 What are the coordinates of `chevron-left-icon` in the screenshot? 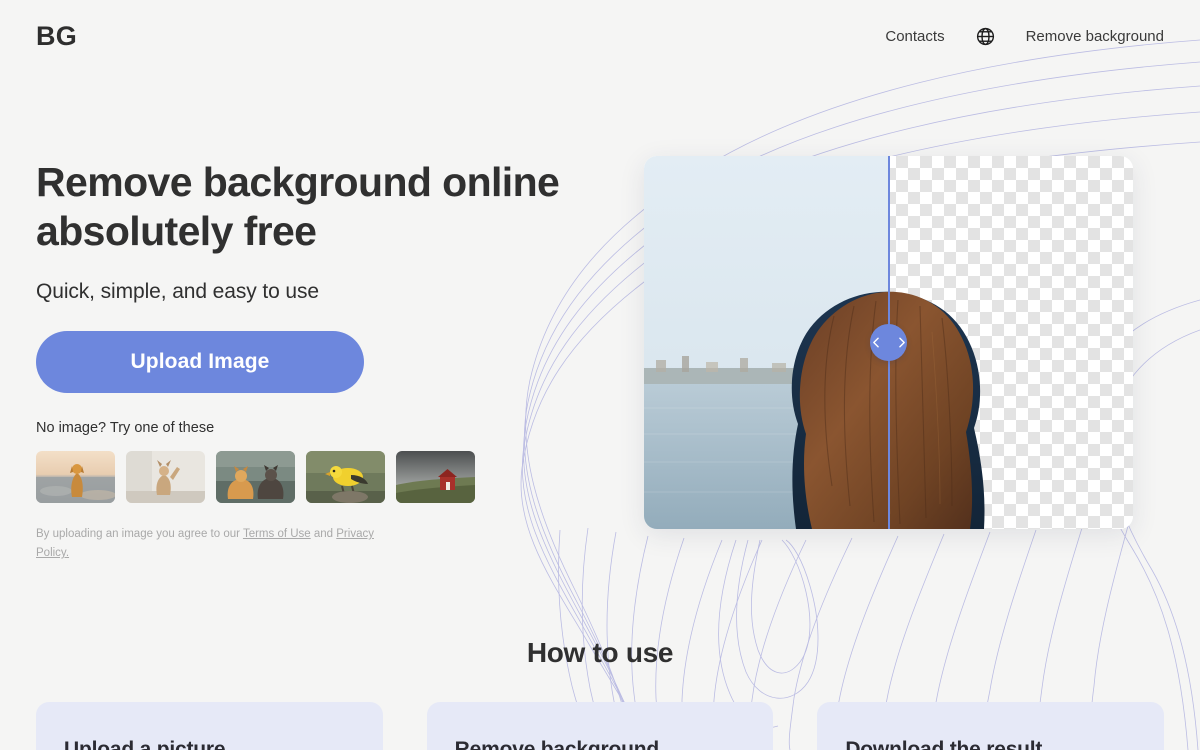 It's located at (875, 342).